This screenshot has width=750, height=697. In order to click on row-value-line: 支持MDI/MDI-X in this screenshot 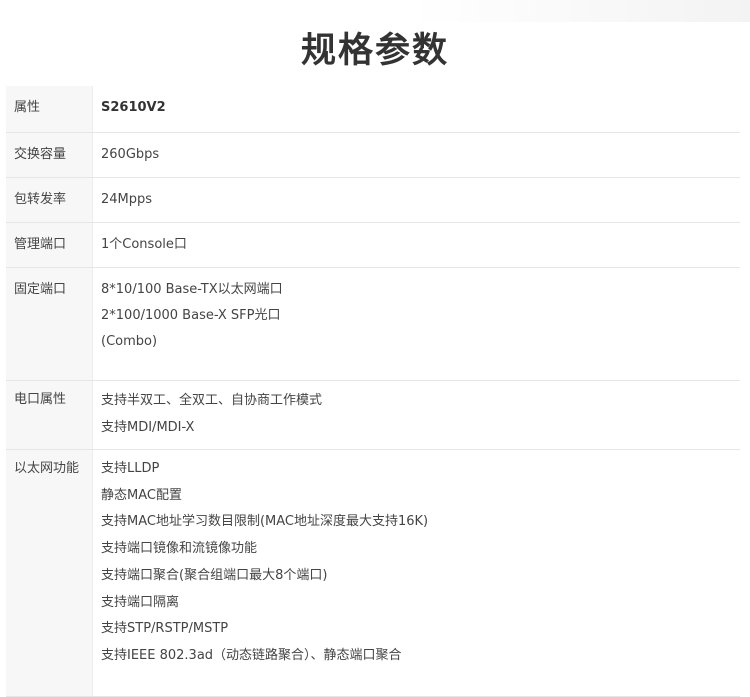, I will do `click(148, 427)`.